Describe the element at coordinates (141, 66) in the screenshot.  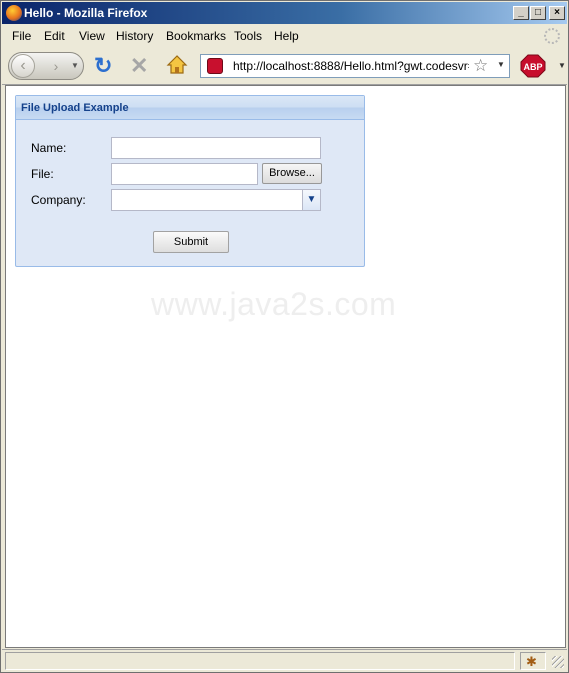
I see `stop-icon: ✕` at that location.